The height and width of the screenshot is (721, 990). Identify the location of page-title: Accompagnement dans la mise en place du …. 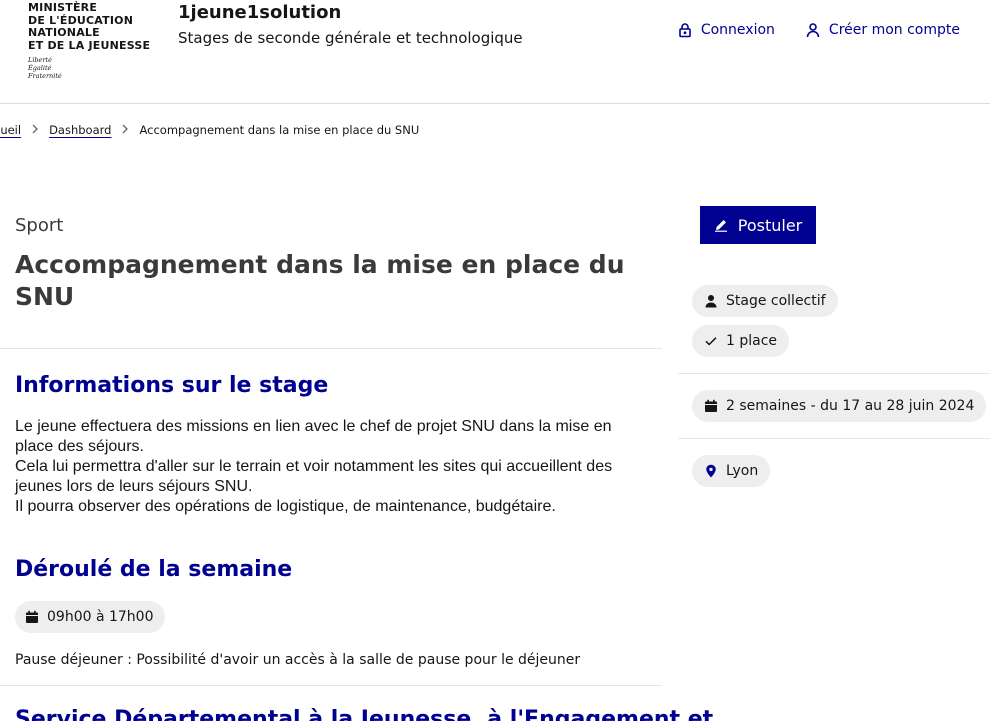
(320, 280).